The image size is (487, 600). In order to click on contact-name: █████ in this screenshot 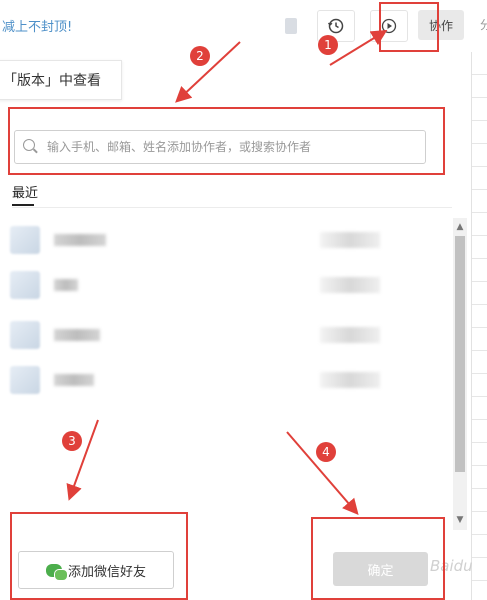, I will do `click(77, 335)`.